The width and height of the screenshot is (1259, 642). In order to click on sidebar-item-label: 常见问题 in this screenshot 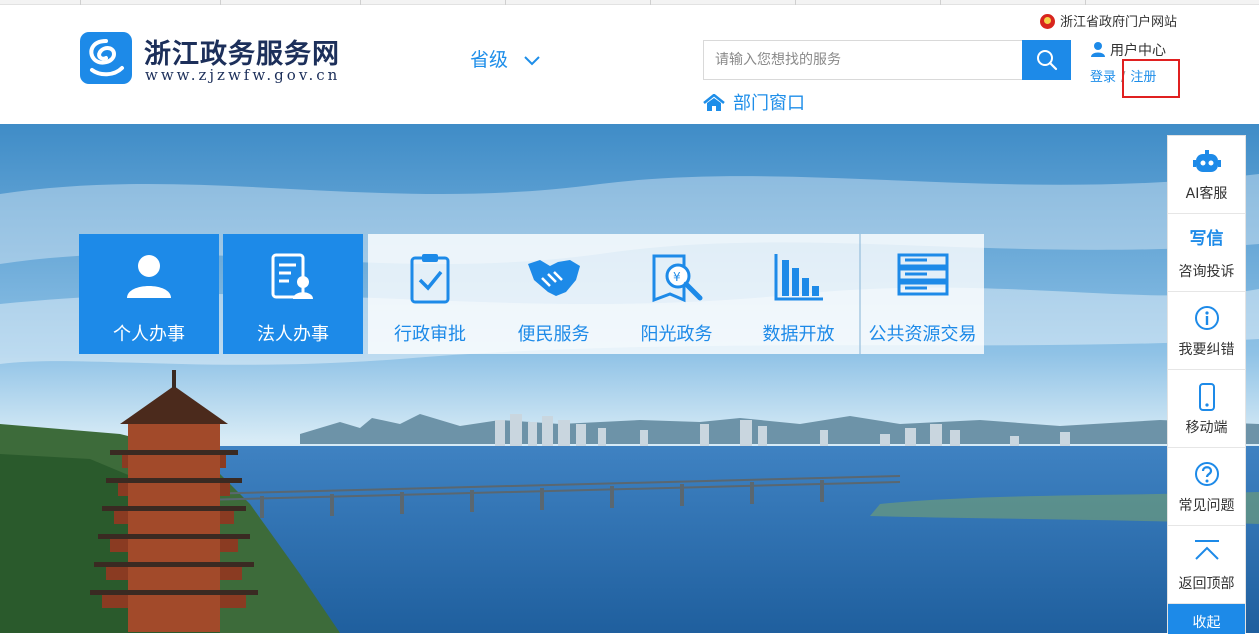, I will do `click(1206, 506)`.